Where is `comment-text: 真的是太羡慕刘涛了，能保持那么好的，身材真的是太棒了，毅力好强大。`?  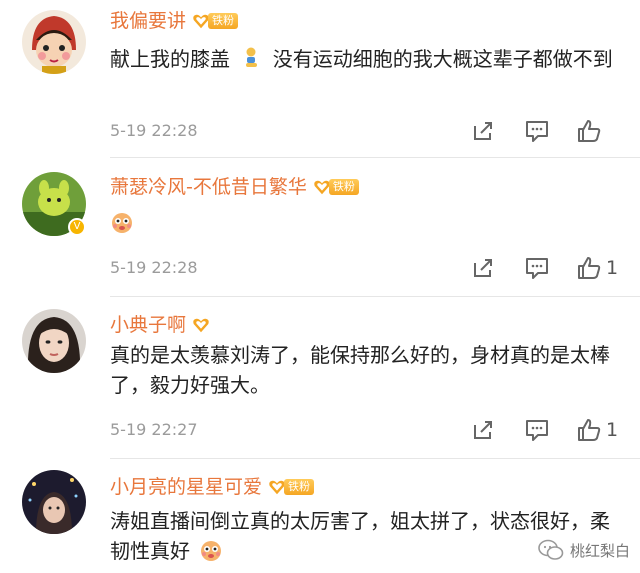
comment-text: 真的是太羡慕刘涛了，能保持那么好的，身材真的是太棒了，毅力好强大。 is located at coordinates (363, 370).